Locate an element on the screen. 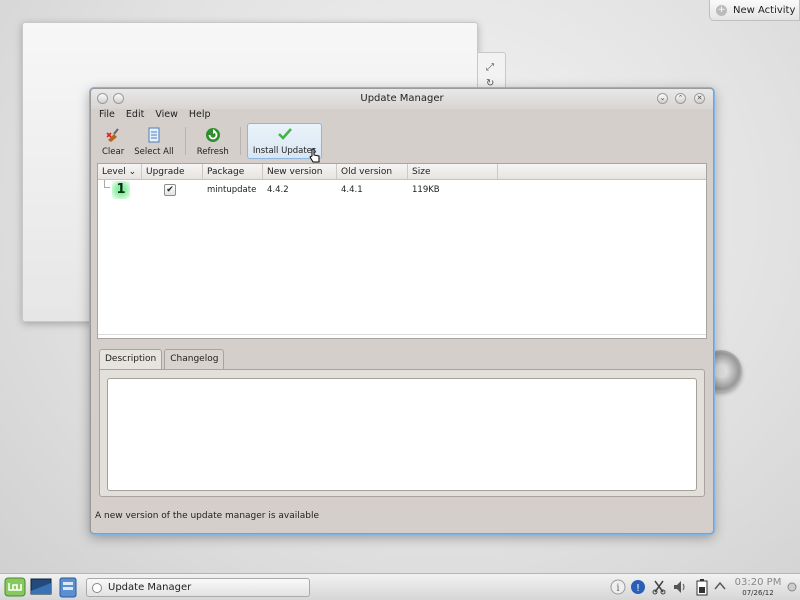  info-icon: i is located at coordinates (618, 587).